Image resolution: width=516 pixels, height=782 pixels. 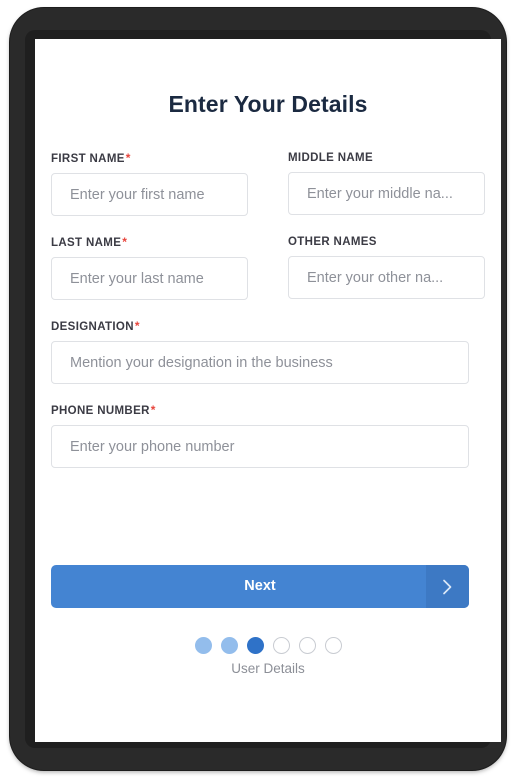 What do you see at coordinates (332, 242) in the screenshot?
I see `label-text: OTHER NAMES` at bounding box center [332, 242].